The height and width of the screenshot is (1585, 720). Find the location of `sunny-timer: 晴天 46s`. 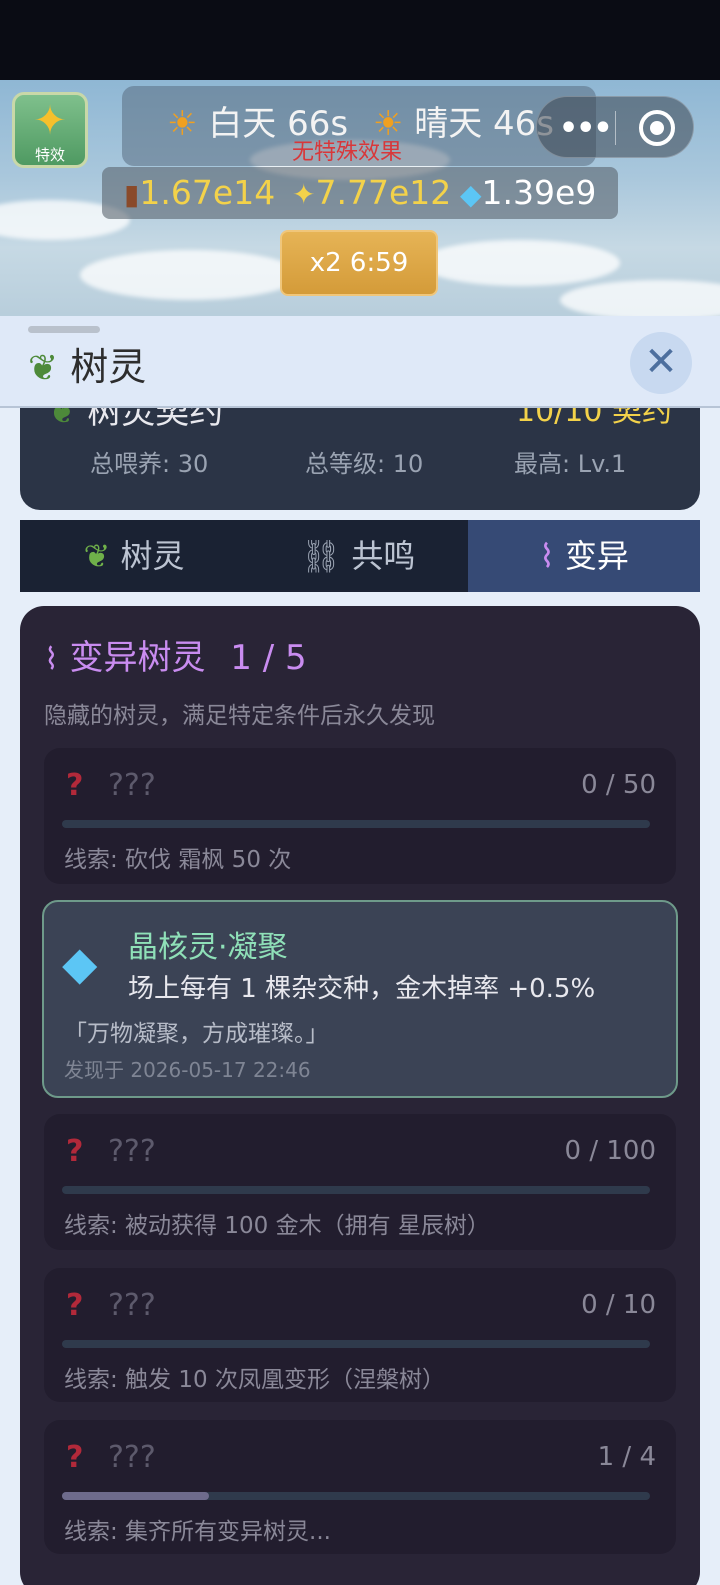

sunny-timer: 晴天 46s is located at coordinates (484, 124).